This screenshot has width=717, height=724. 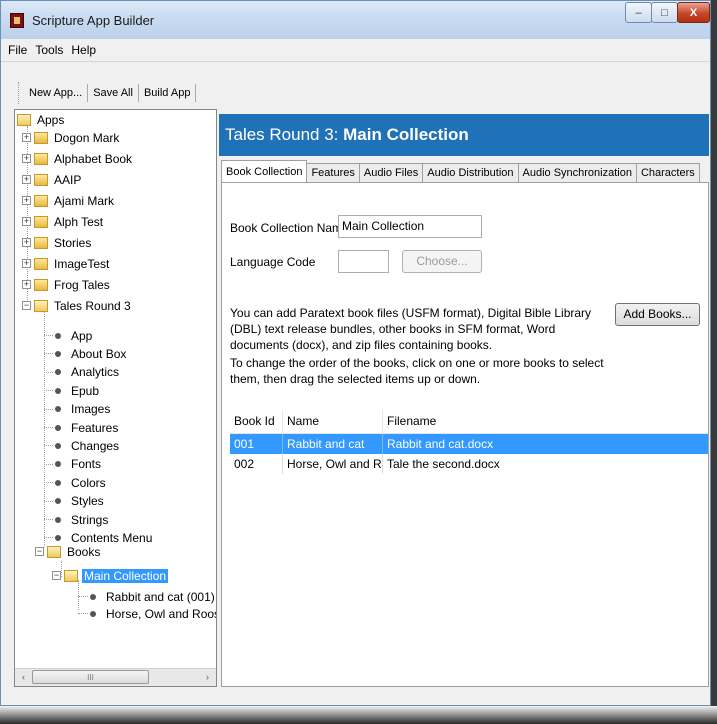 What do you see at coordinates (470, 172) in the screenshot?
I see `tab-audio-distribution: Audio Distribution` at bounding box center [470, 172].